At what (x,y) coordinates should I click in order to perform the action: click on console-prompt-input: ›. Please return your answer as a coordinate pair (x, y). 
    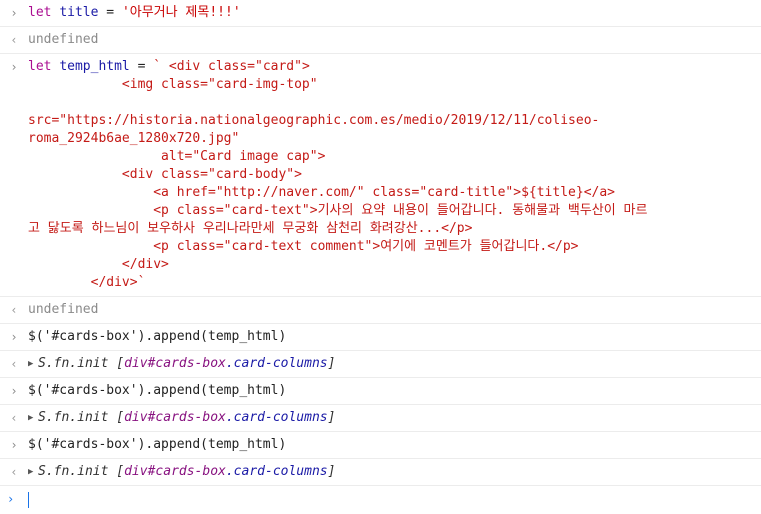
    Looking at the image, I should click on (380, 500).